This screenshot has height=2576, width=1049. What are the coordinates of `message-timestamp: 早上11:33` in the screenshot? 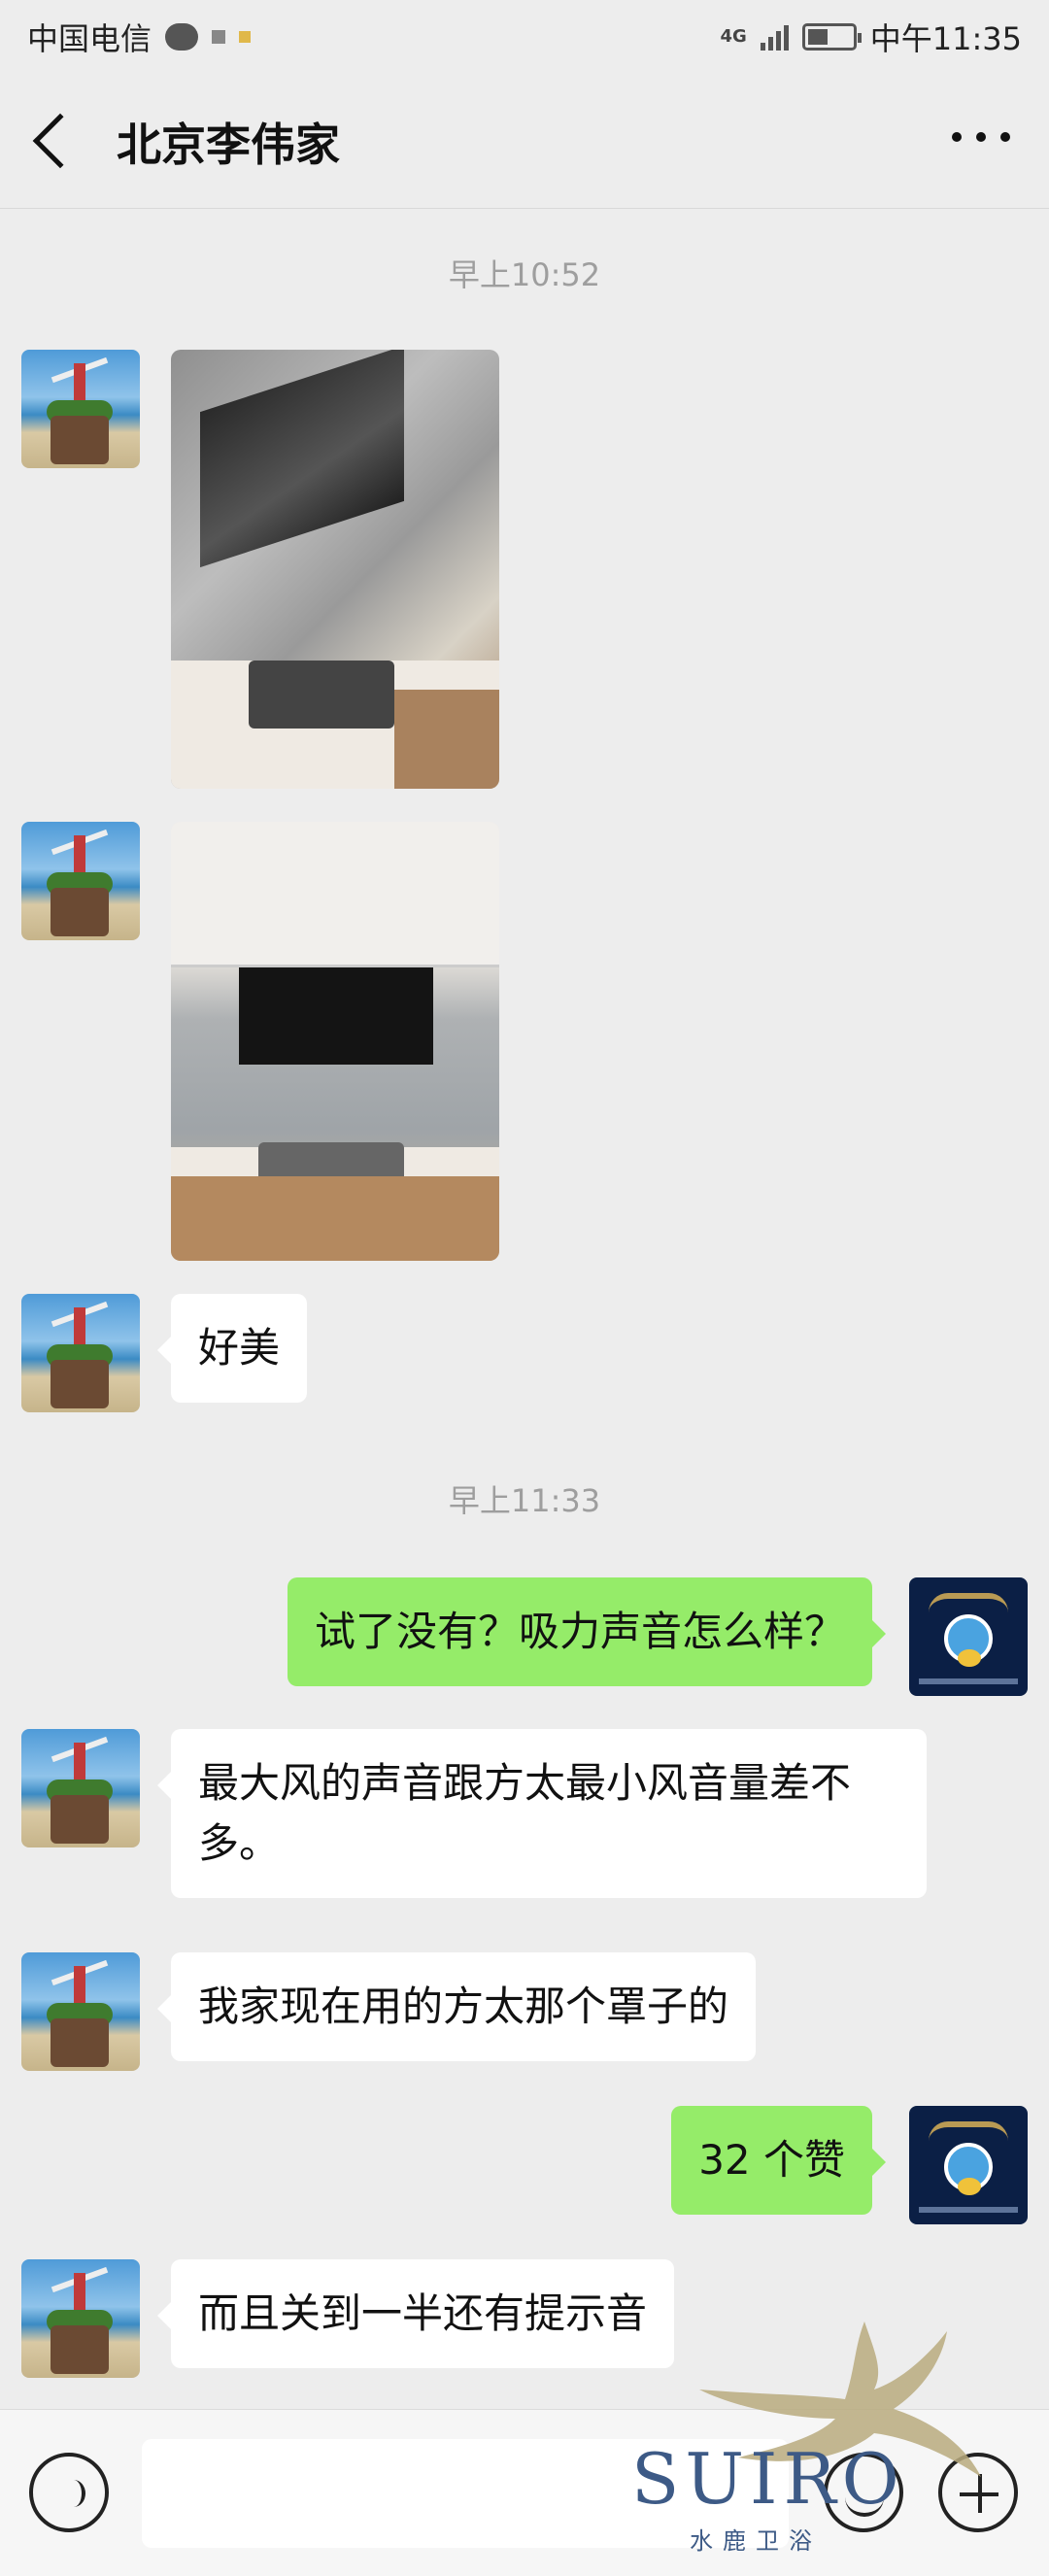 It's located at (524, 1500).